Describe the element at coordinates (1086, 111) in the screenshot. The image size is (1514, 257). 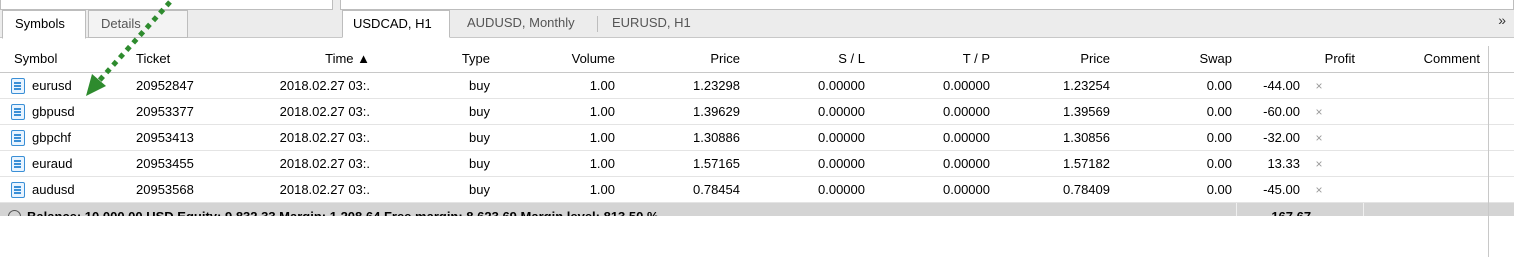
I see `price2-cell: 1.39569` at that location.